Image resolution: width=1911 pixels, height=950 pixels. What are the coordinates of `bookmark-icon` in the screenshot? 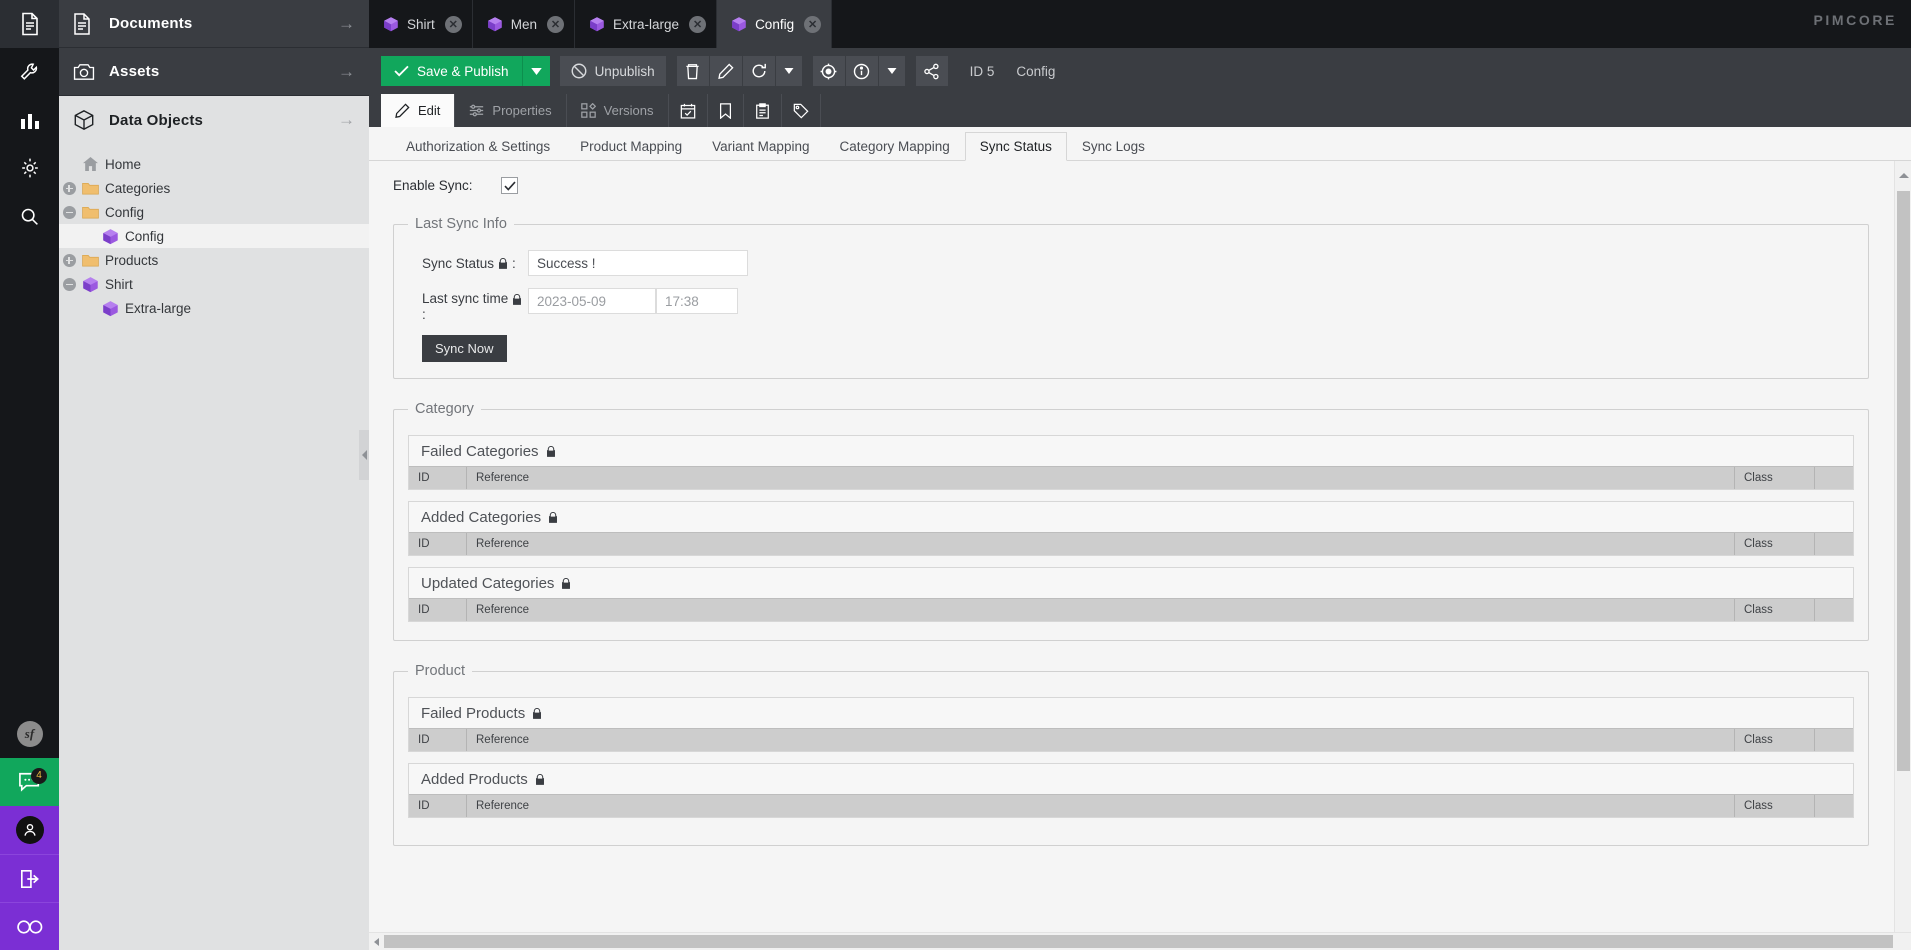 It's located at (725, 110).